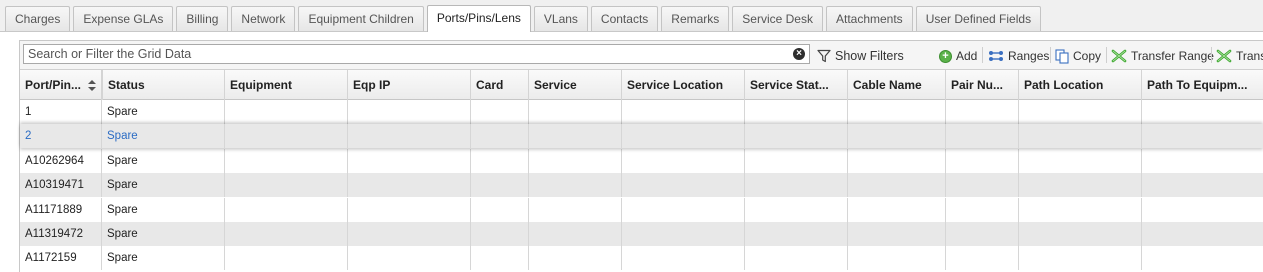 This screenshot has height=272, width=1263. What do you see at coordinates (996, 56) in the screenshot?
I see `ranges-icon` at bounding box center [996, 56].